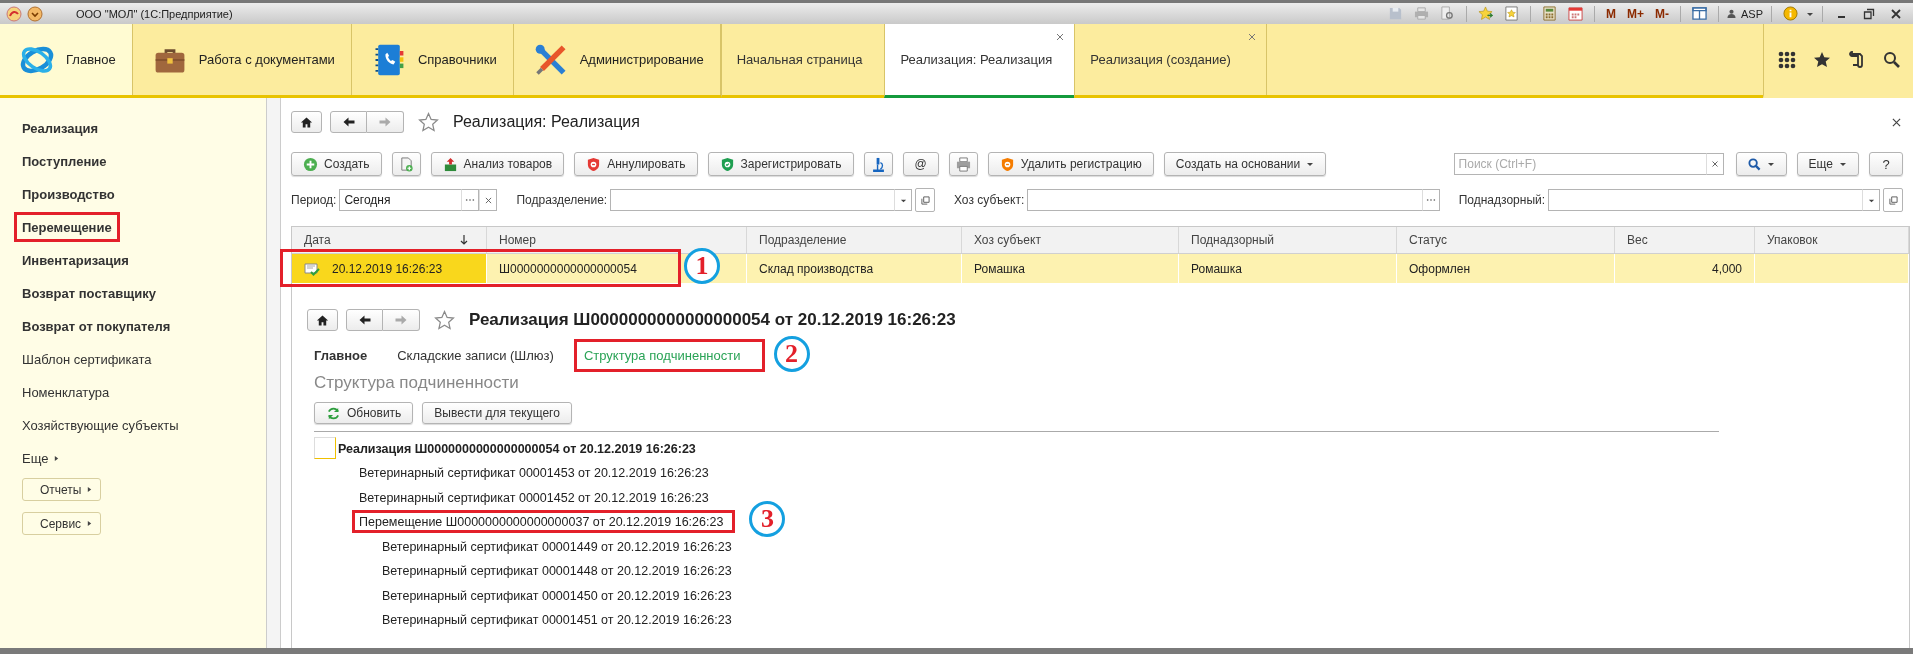 Image resolution: width=1913 pixels, height=654 pixels. I want to click on section-heading: Структура подчиненности, so click(417, 383).